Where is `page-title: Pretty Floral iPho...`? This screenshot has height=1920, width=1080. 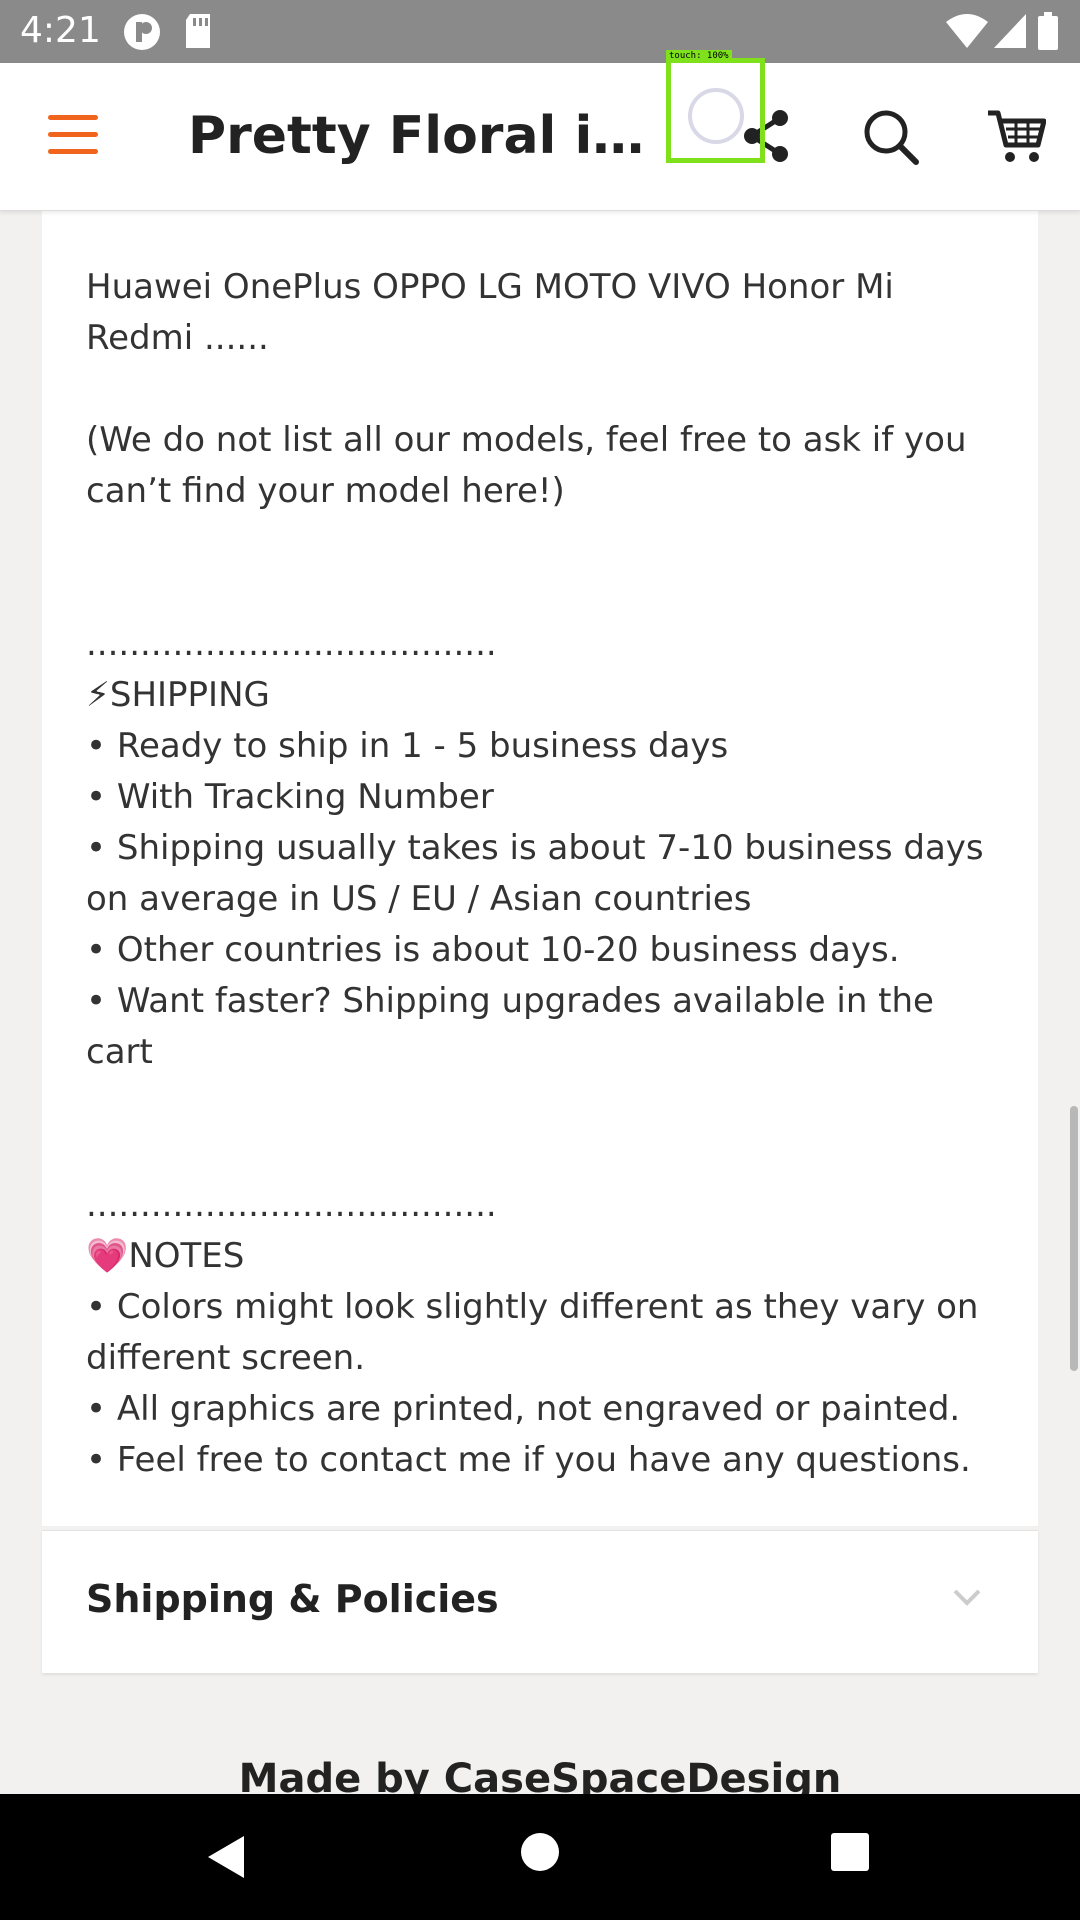 page-title: Pretty Floral iPho... is located at coordinates (428, 136).